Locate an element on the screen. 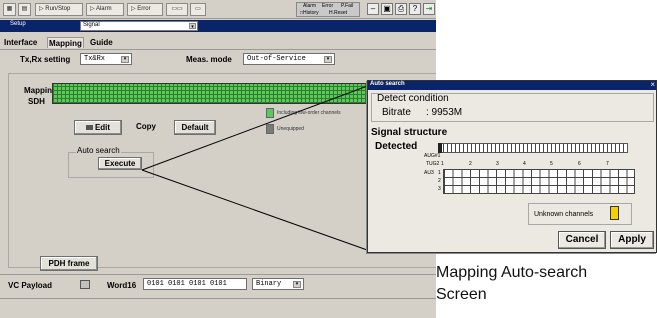  setup-button: ▦ is located at coordinates (9, 9).